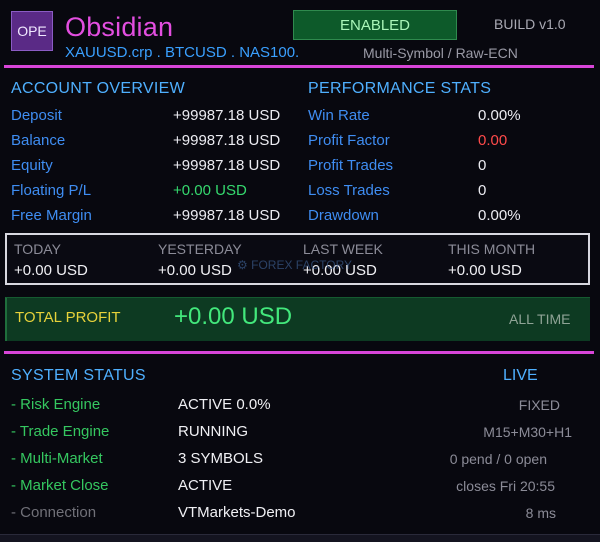 The width and height of the screenshot is (600, 542). I want to click on period-value-this-month: +0.00 USD, so click(485, 270).